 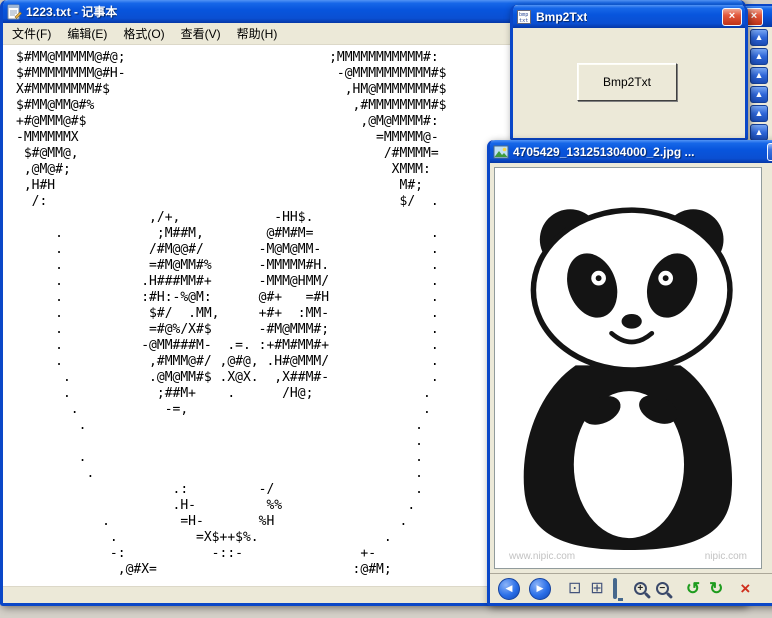 What do you see at coordinates (562, 16) in the screenshot?
I see `bmp2txt-title: Bmp2Txt` at bounding box center [562, 16].